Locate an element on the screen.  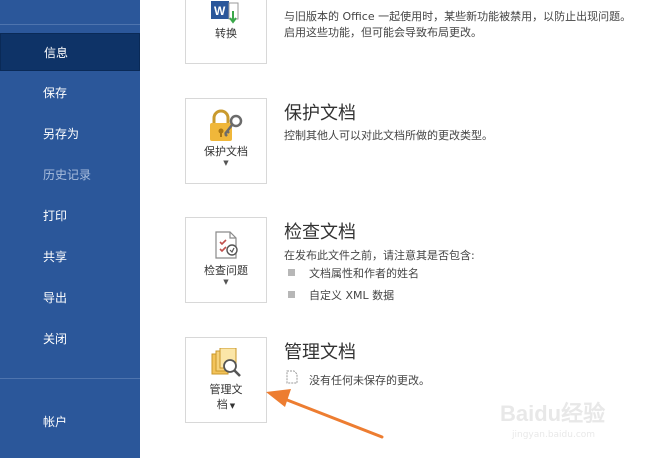
baidu-watermark: Baidu经验 jingyan.baidu.com is located at coordinates (575, 421).